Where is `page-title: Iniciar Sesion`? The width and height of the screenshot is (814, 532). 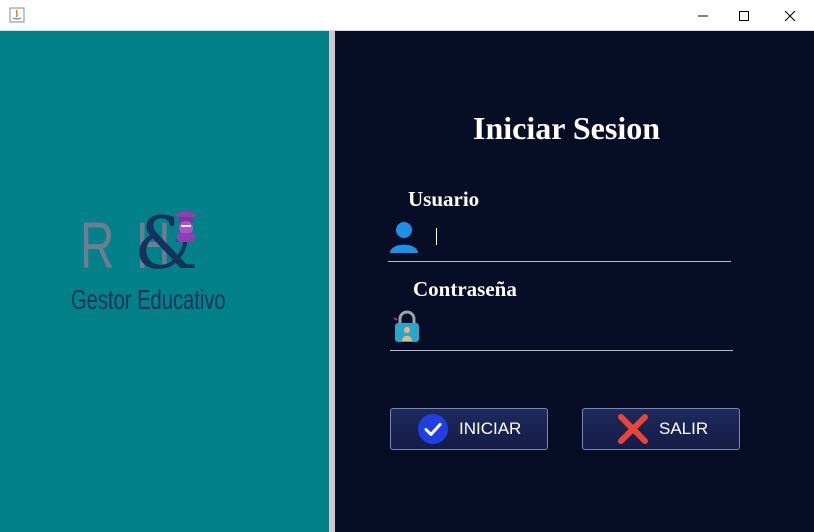
page-title: Iniciar Sesion is located at coordinates (566, 128).